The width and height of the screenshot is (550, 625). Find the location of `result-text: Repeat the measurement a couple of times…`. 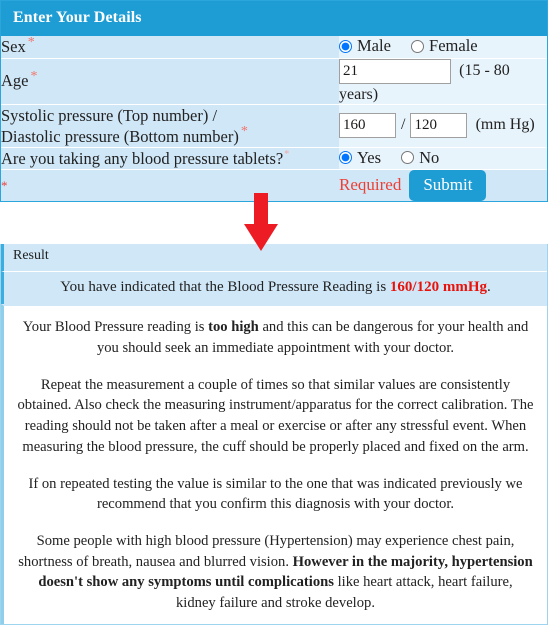

result-text: Repeat the measurement a couple of times… is located at coordinates (275, 415).